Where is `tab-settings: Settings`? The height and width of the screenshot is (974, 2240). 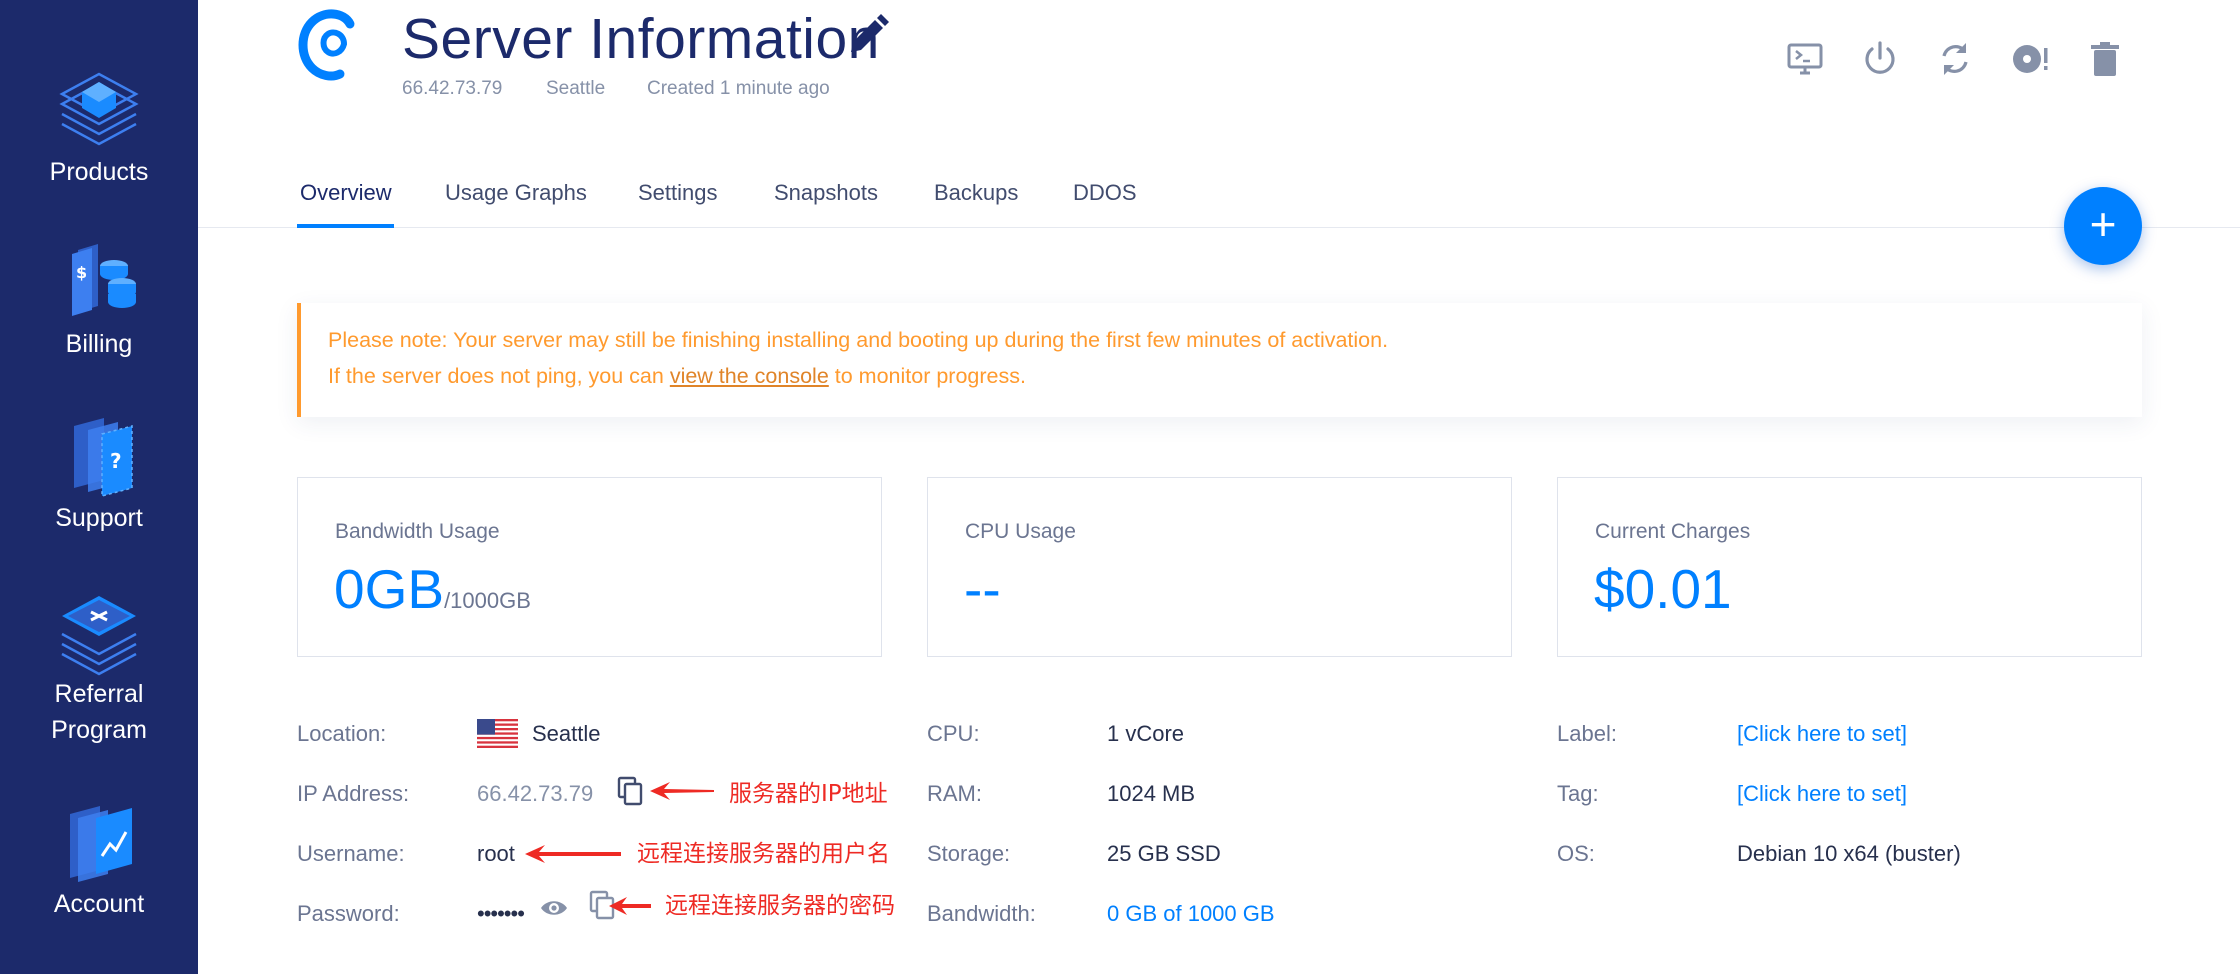
tab-settings: Settings is located at coordinates (678, 193).